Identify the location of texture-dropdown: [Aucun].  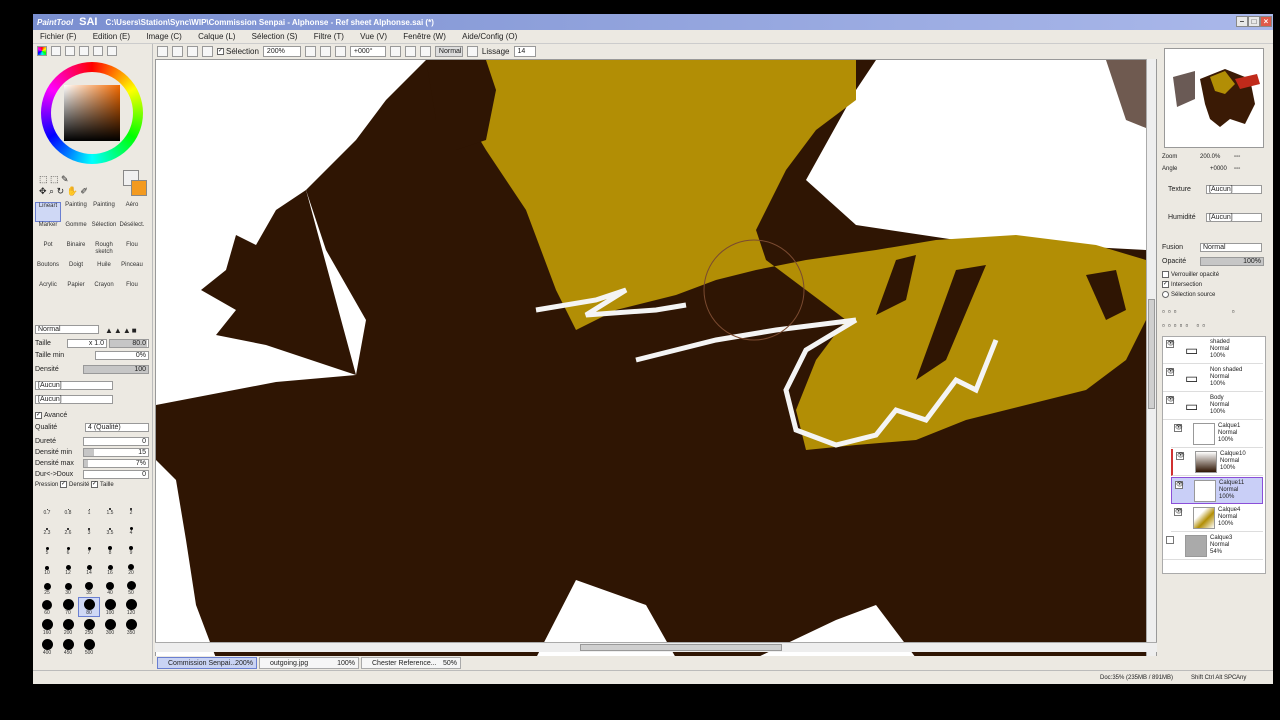
(1234, 189).